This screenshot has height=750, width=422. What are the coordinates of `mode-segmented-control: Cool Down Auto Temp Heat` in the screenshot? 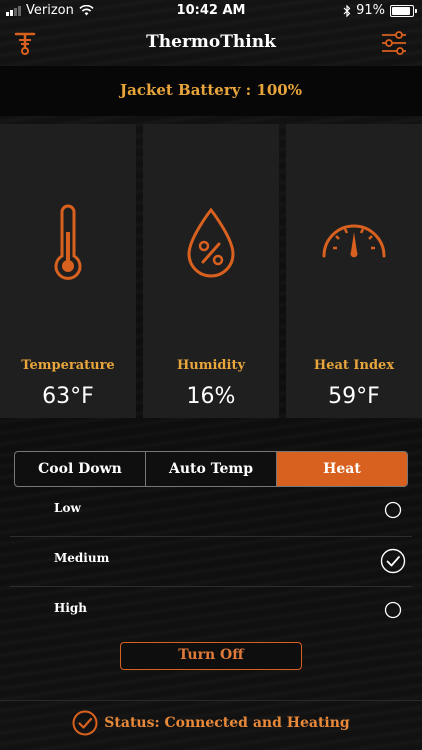 It's located at (211, 469).